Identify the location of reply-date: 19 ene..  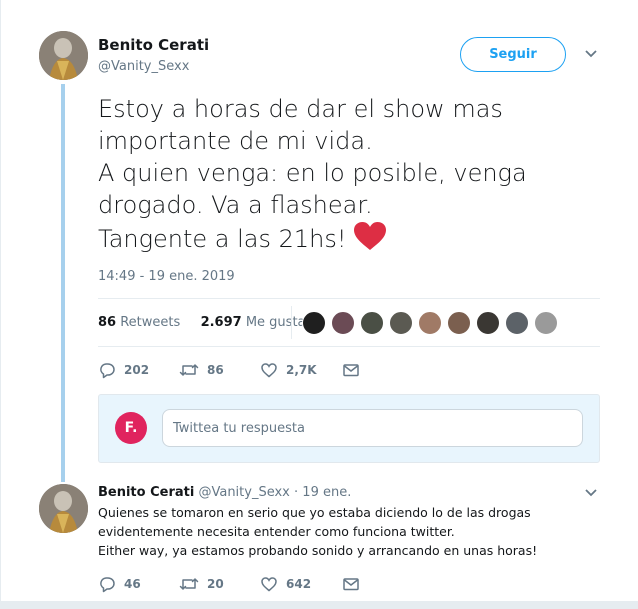
(326, 492).